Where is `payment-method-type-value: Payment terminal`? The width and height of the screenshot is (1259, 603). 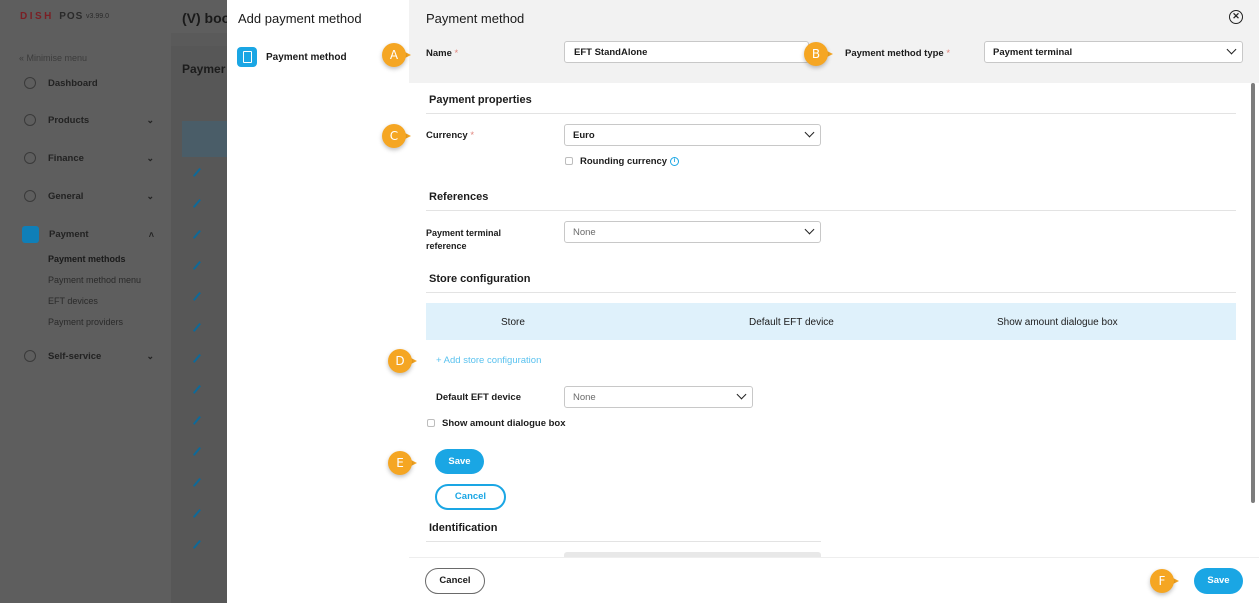
payment-method-type-value: Payment terminal is located at coordinates (1033, 52).